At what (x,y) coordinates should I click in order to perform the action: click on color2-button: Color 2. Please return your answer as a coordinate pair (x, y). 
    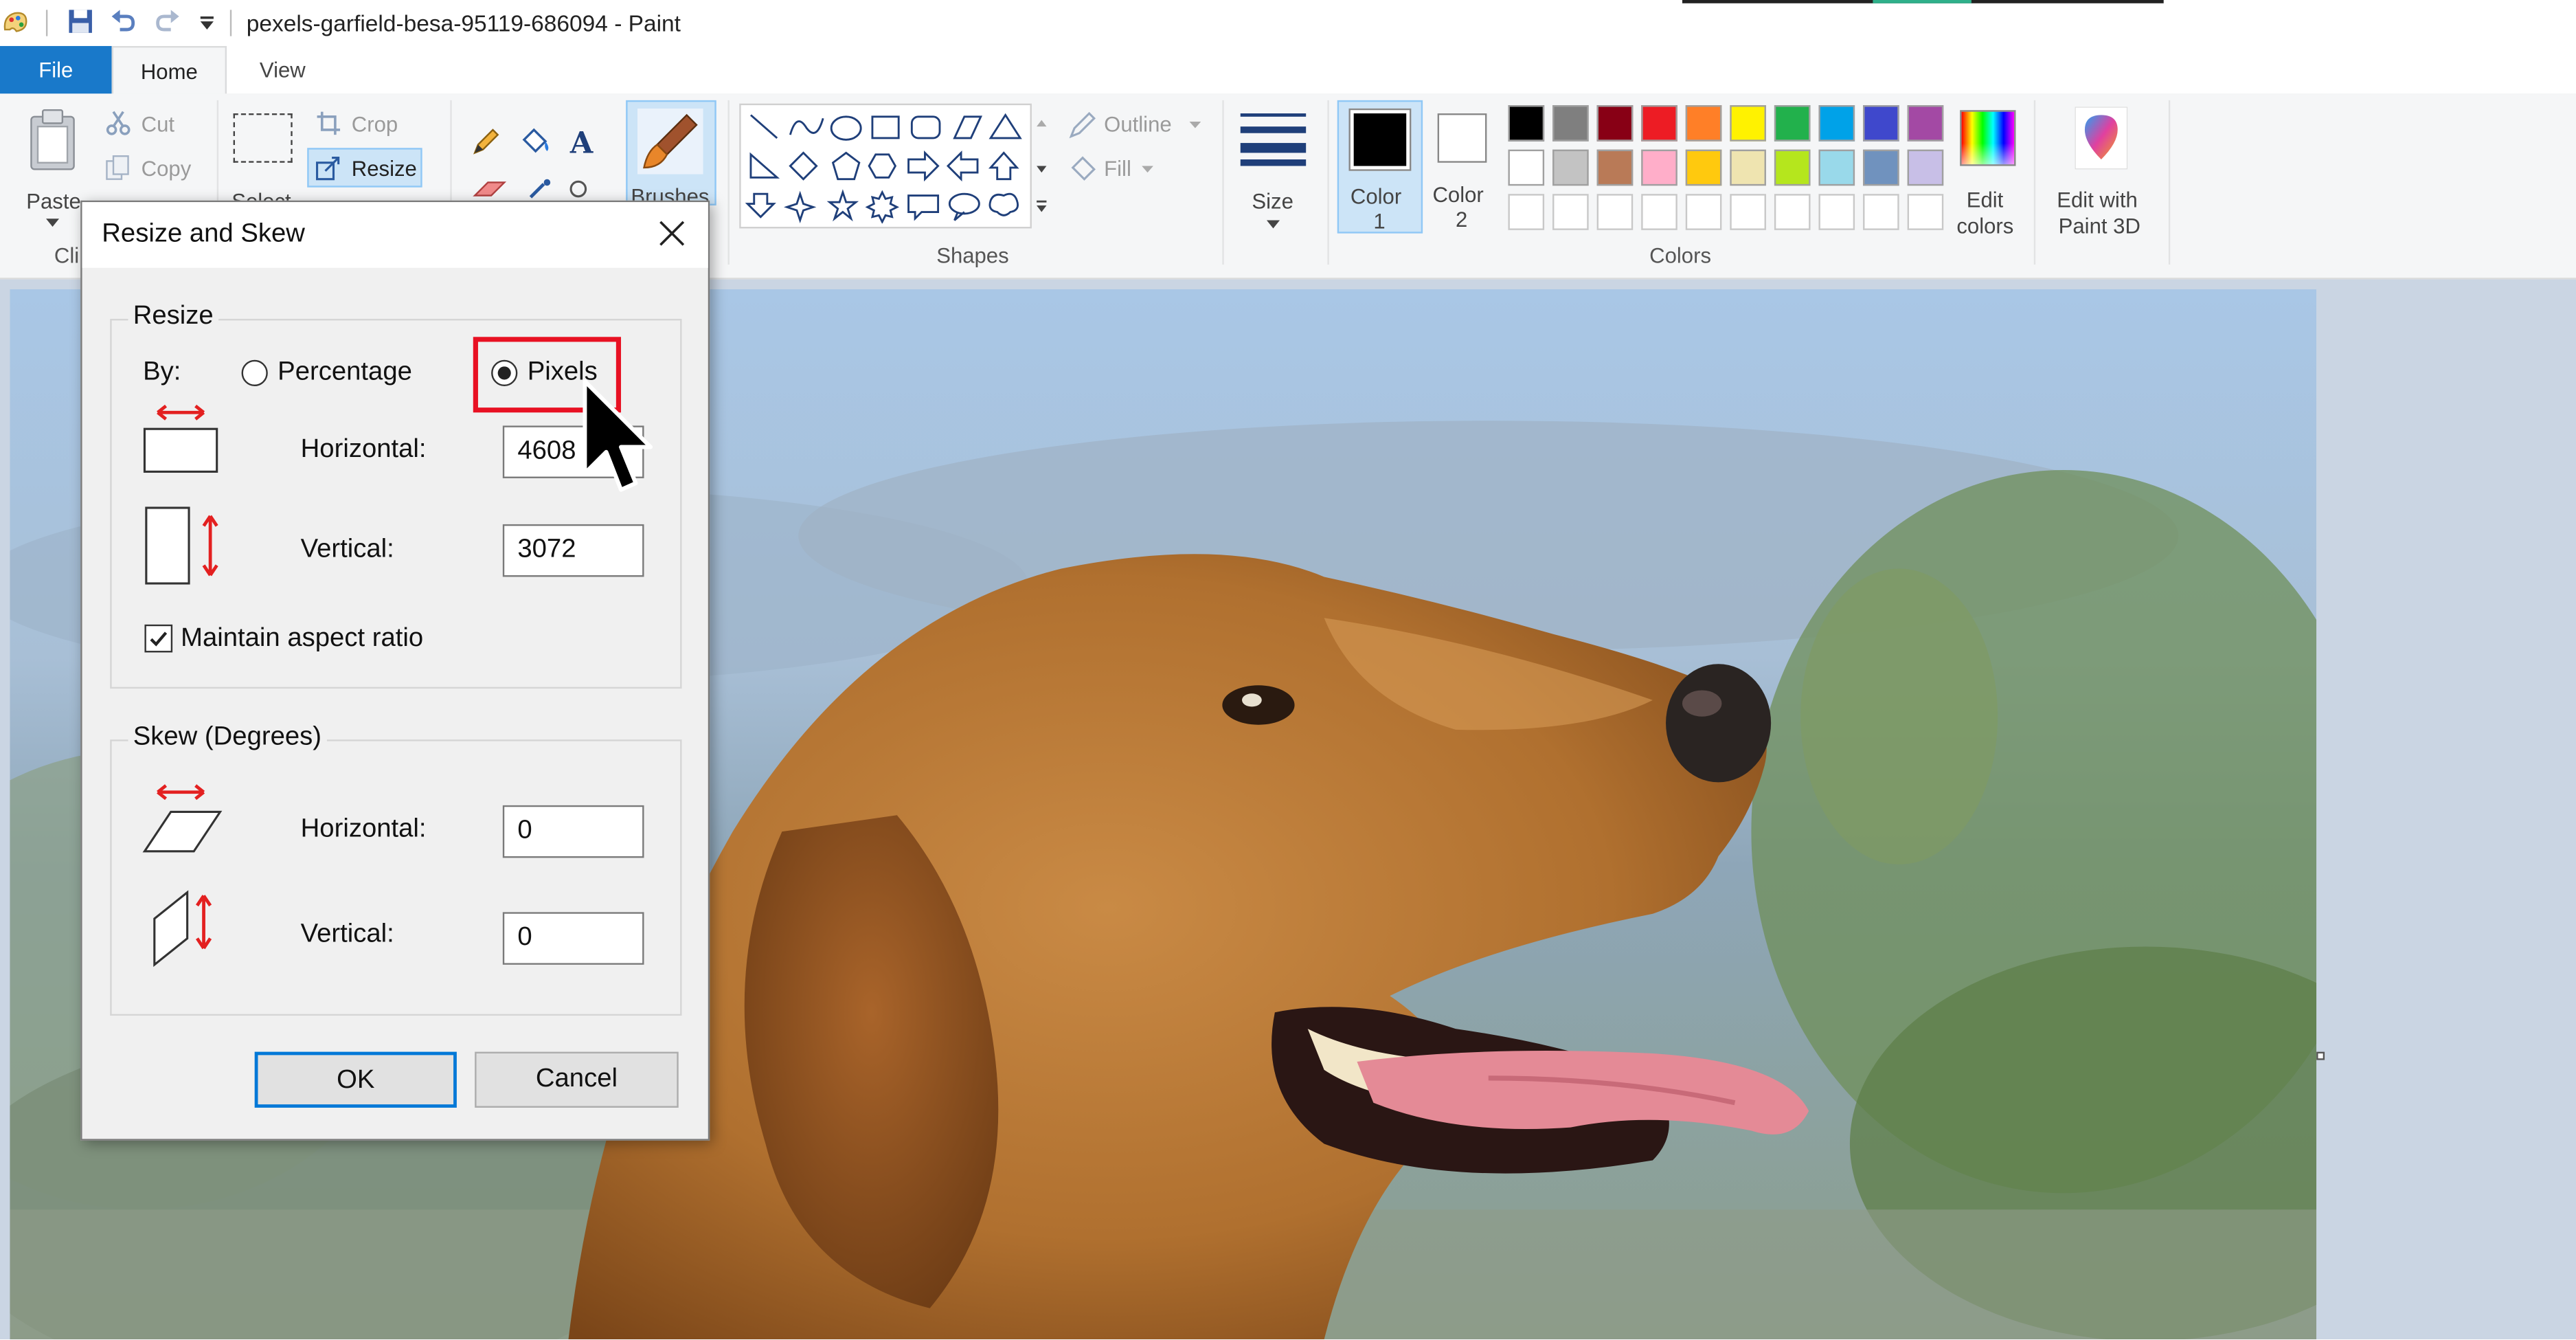
    Looking at the image, I should click on (1462, 167).